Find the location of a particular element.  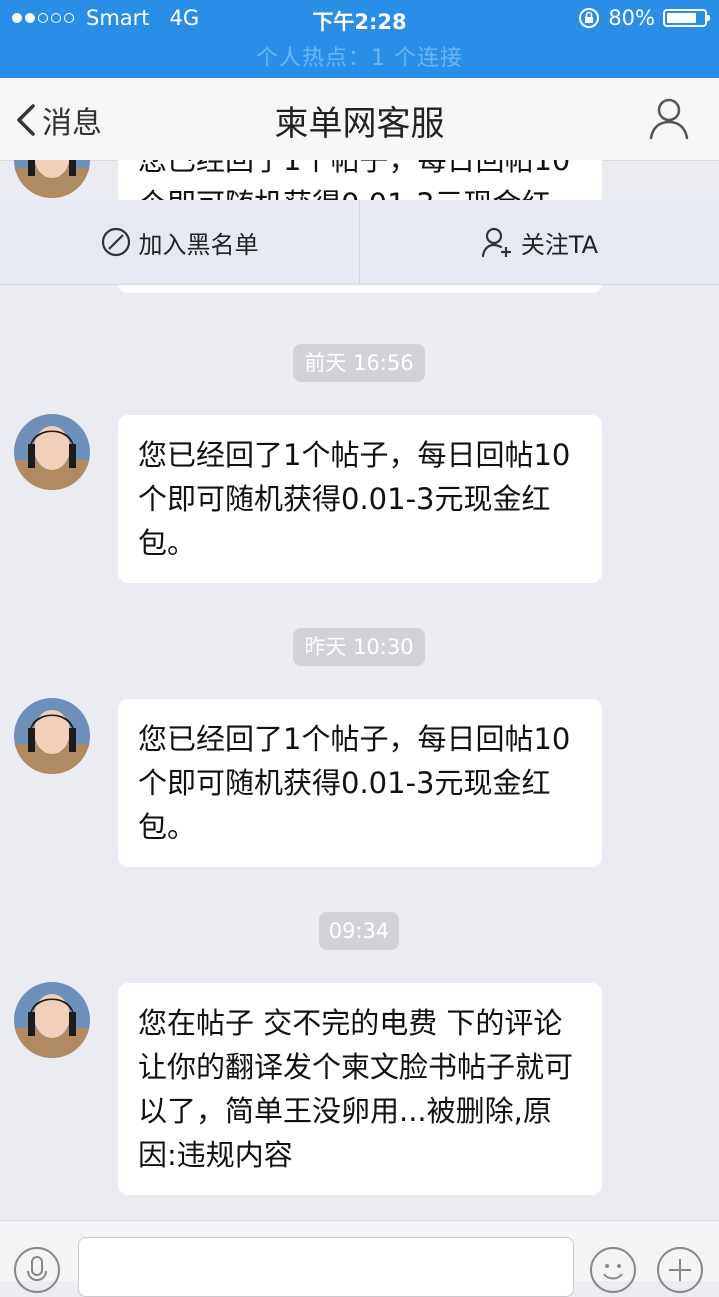

rotation-lock-icon is located at coordinates (589, 18).